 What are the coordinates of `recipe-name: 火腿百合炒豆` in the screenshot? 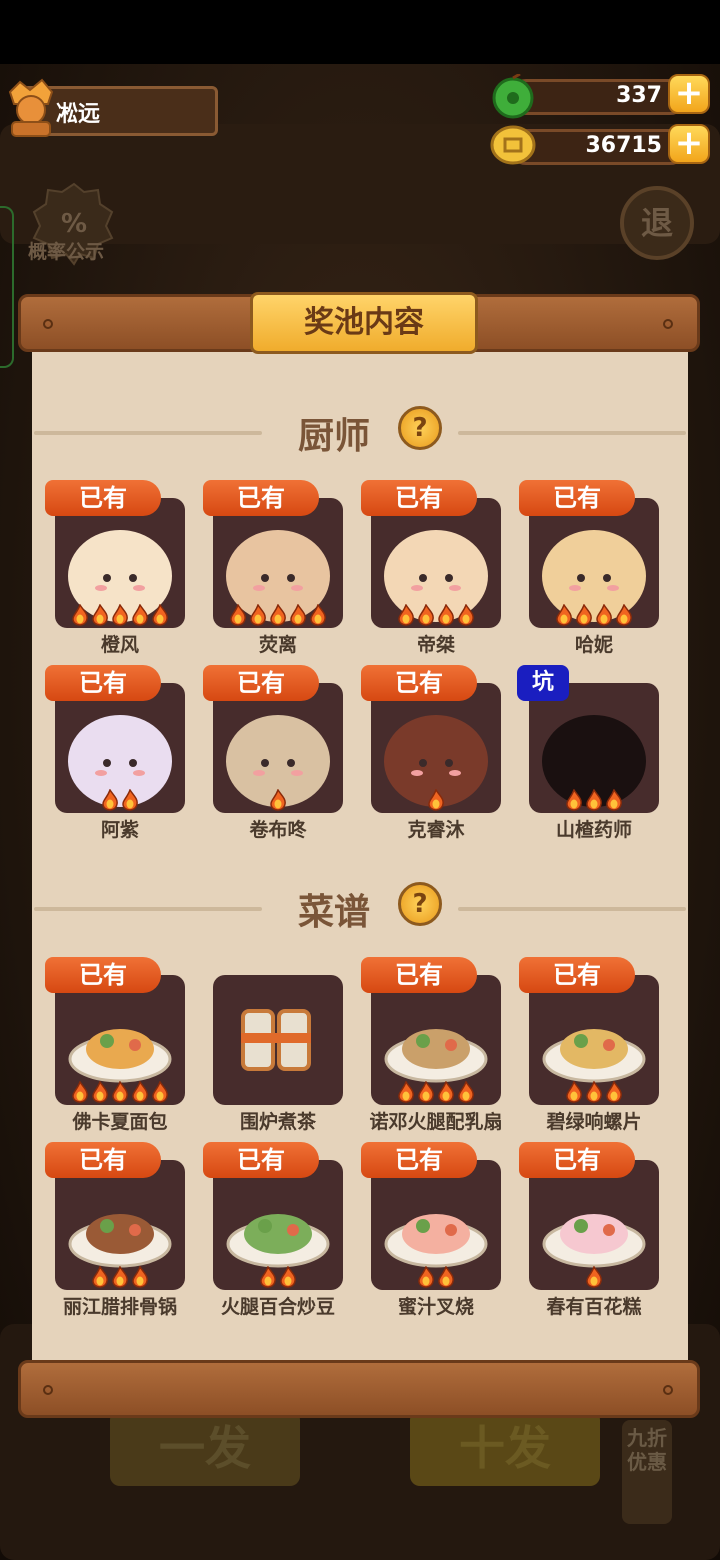 It's located at (277, 1307).